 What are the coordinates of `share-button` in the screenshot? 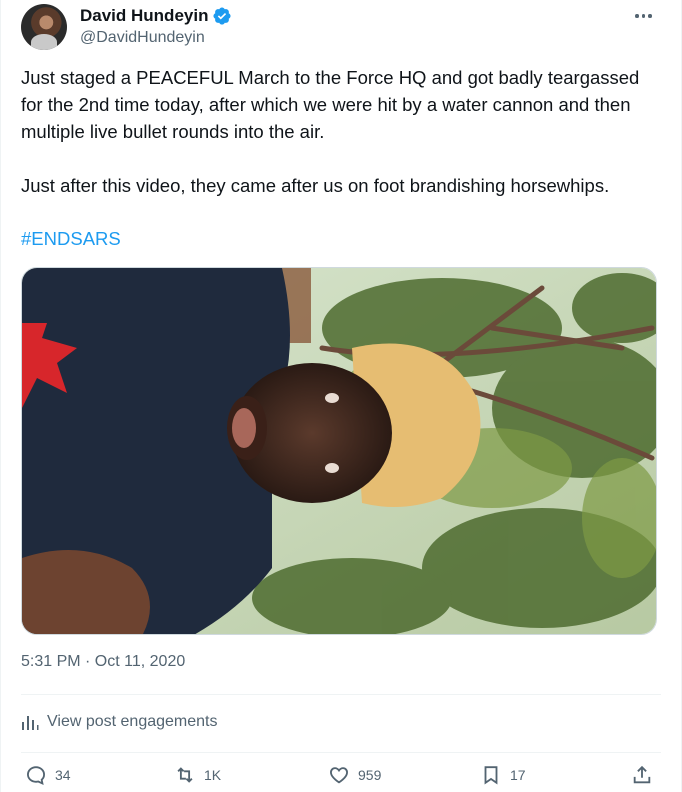 It's located at (642, 775).